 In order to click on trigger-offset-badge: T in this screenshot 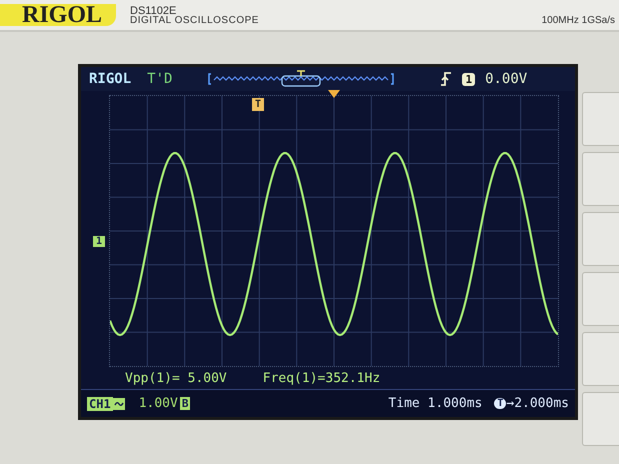, I will do `click(500, 403)`.